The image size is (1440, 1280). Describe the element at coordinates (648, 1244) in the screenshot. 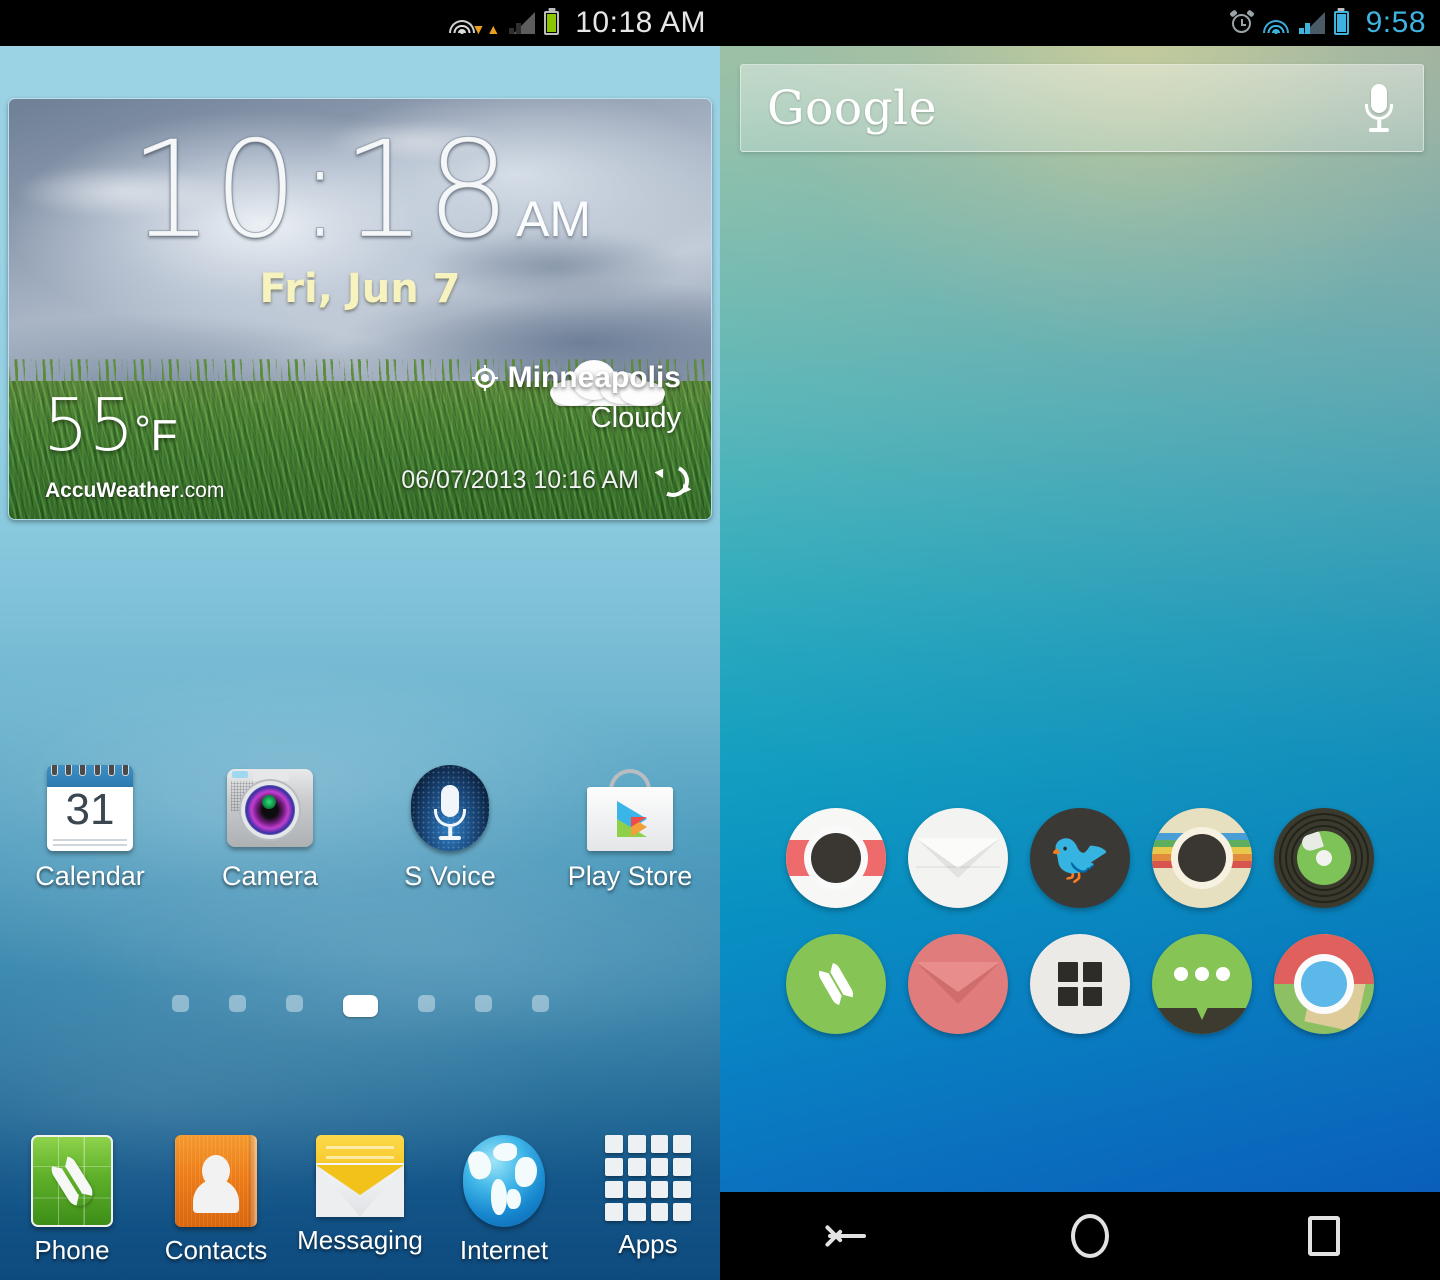

I see `dock-label: Apps` at that location.